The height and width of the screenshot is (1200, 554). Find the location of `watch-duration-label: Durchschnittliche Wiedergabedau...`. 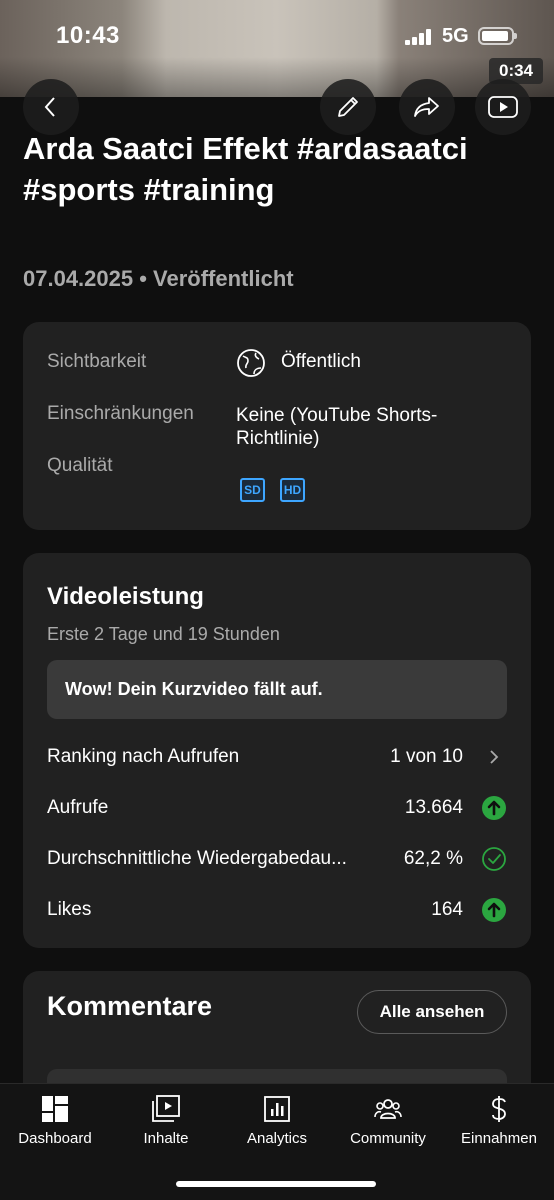

watch-duration-label: Durchschnittliche Wiedergabedau... is located at coordinates (197, 858).